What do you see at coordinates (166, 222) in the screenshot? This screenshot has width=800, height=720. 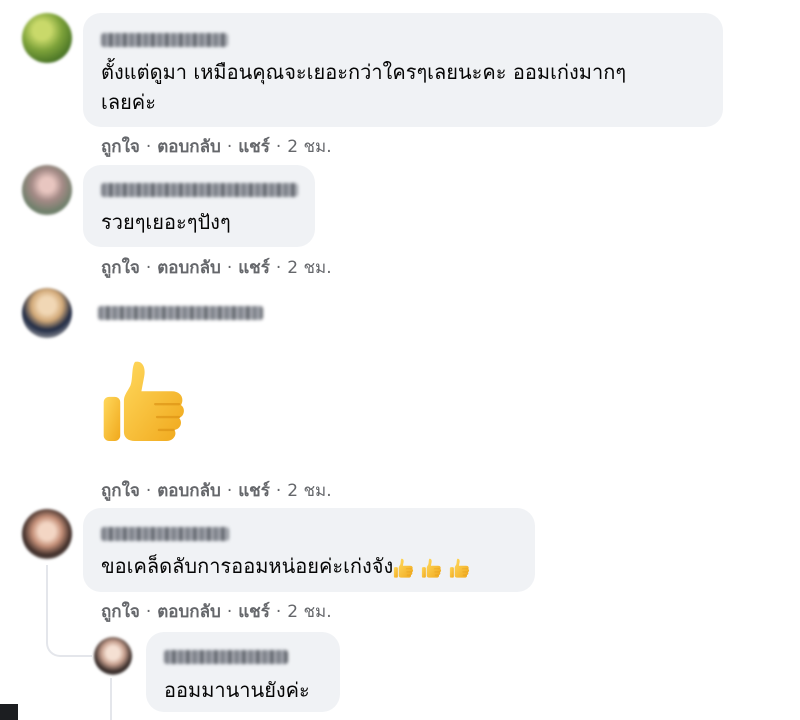 I see `comment-text: รวยๆเยอะๆปังๆ` at bounding box center [166, 222].